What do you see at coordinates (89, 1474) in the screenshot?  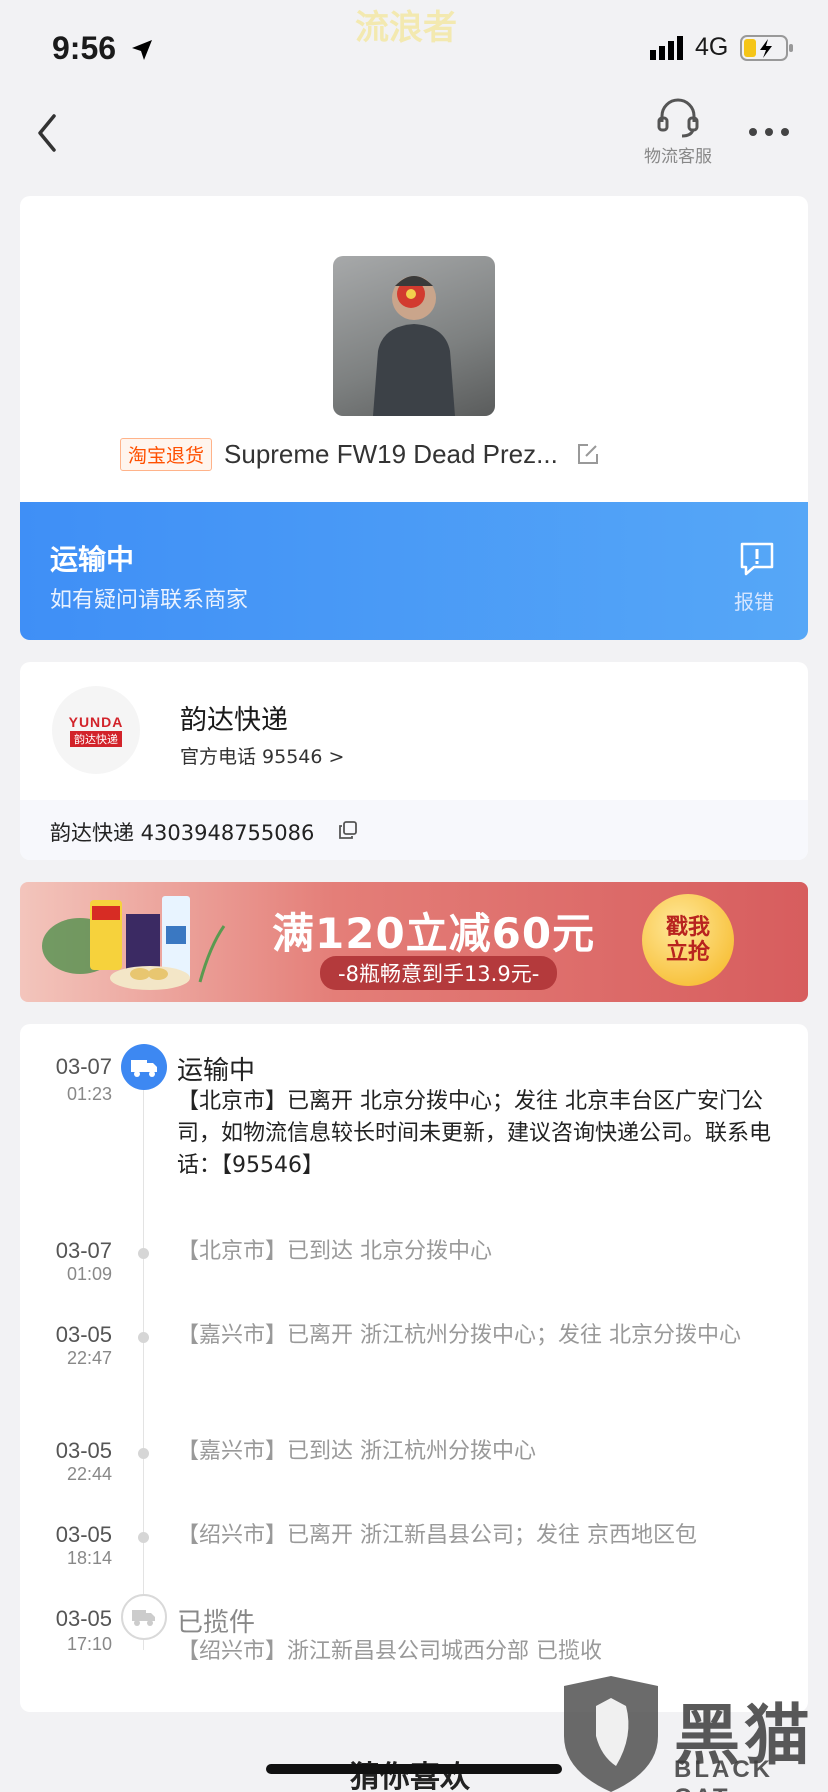 I see `timeline-time: 22:44` at bounding box center [89, 1474].